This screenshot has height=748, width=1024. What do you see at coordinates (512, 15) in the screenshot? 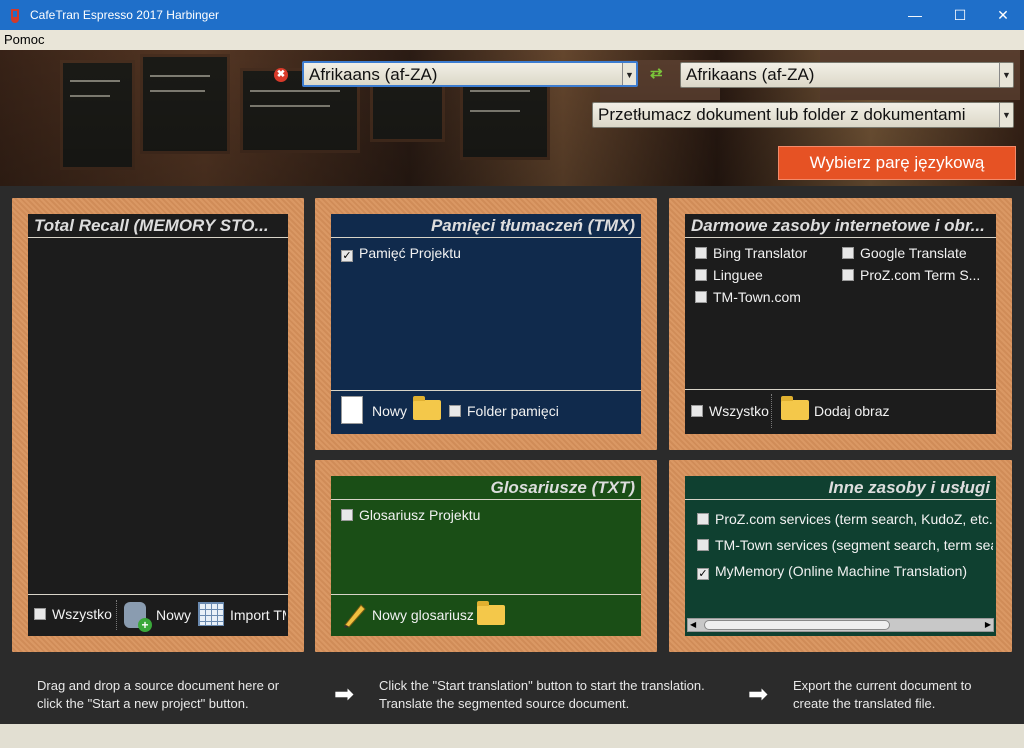
I see `title-bar: CafeTran Espresso 2017 Harbinger — ☐ ✕` at bounding box center [512, 15].